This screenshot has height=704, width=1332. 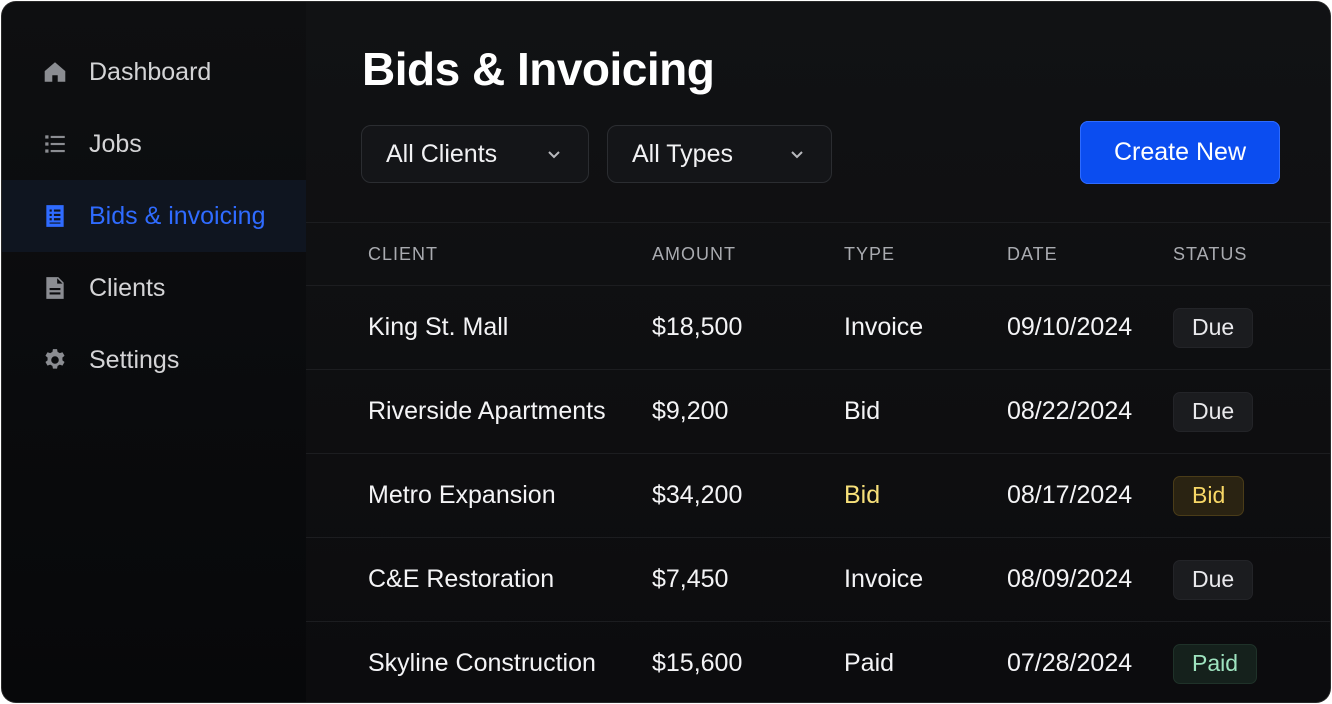 What do you see at coordinates (1070, 663) in the screenshot?
I see `cell-date: 07/28/2024` at bounding box center [1070, 663].